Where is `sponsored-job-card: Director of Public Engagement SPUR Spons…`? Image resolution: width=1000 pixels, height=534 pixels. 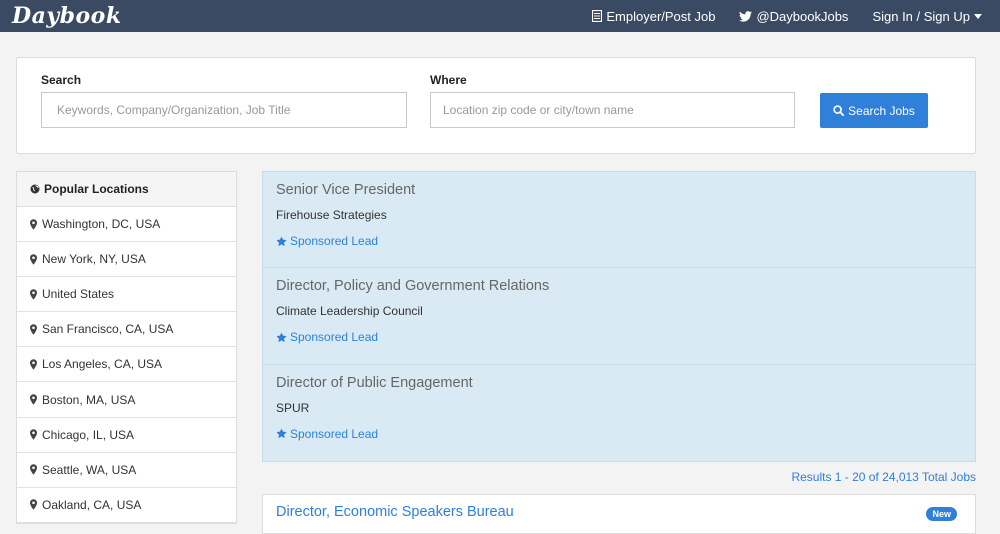 sponsored-job-card: Director of Public Engagement SPUR Spons… is located at coordinates (619, 413).